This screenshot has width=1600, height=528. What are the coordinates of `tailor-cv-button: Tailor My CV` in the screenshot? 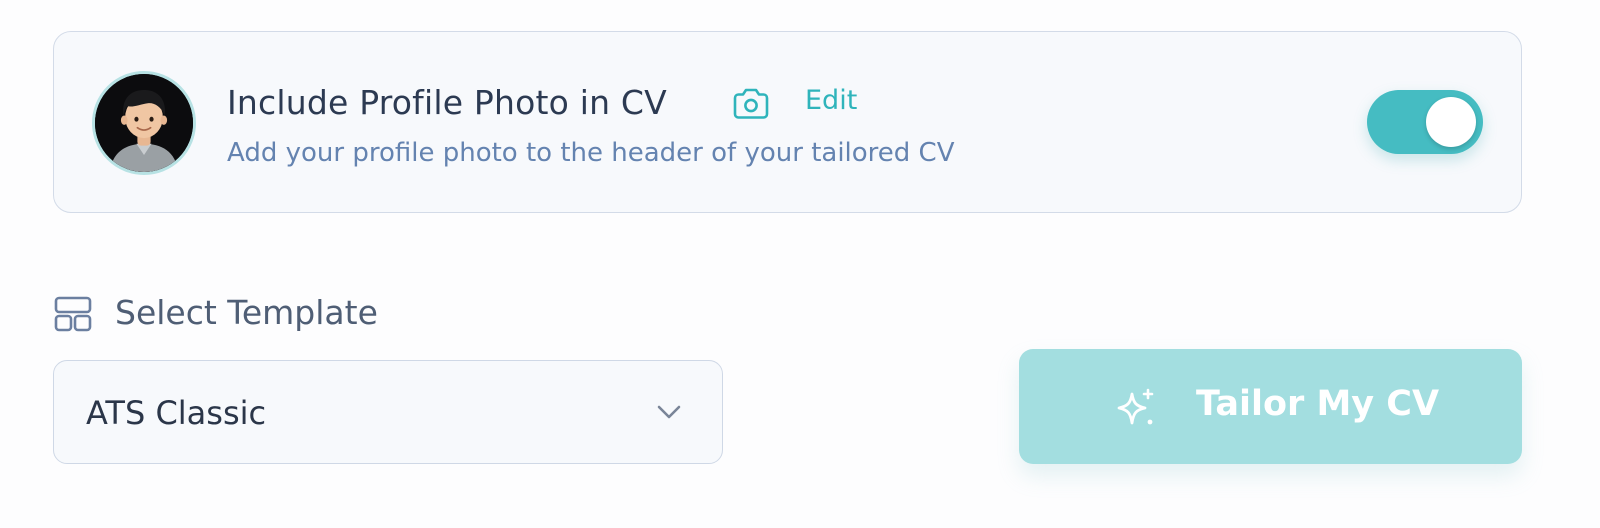 It's located at (1270, 406).